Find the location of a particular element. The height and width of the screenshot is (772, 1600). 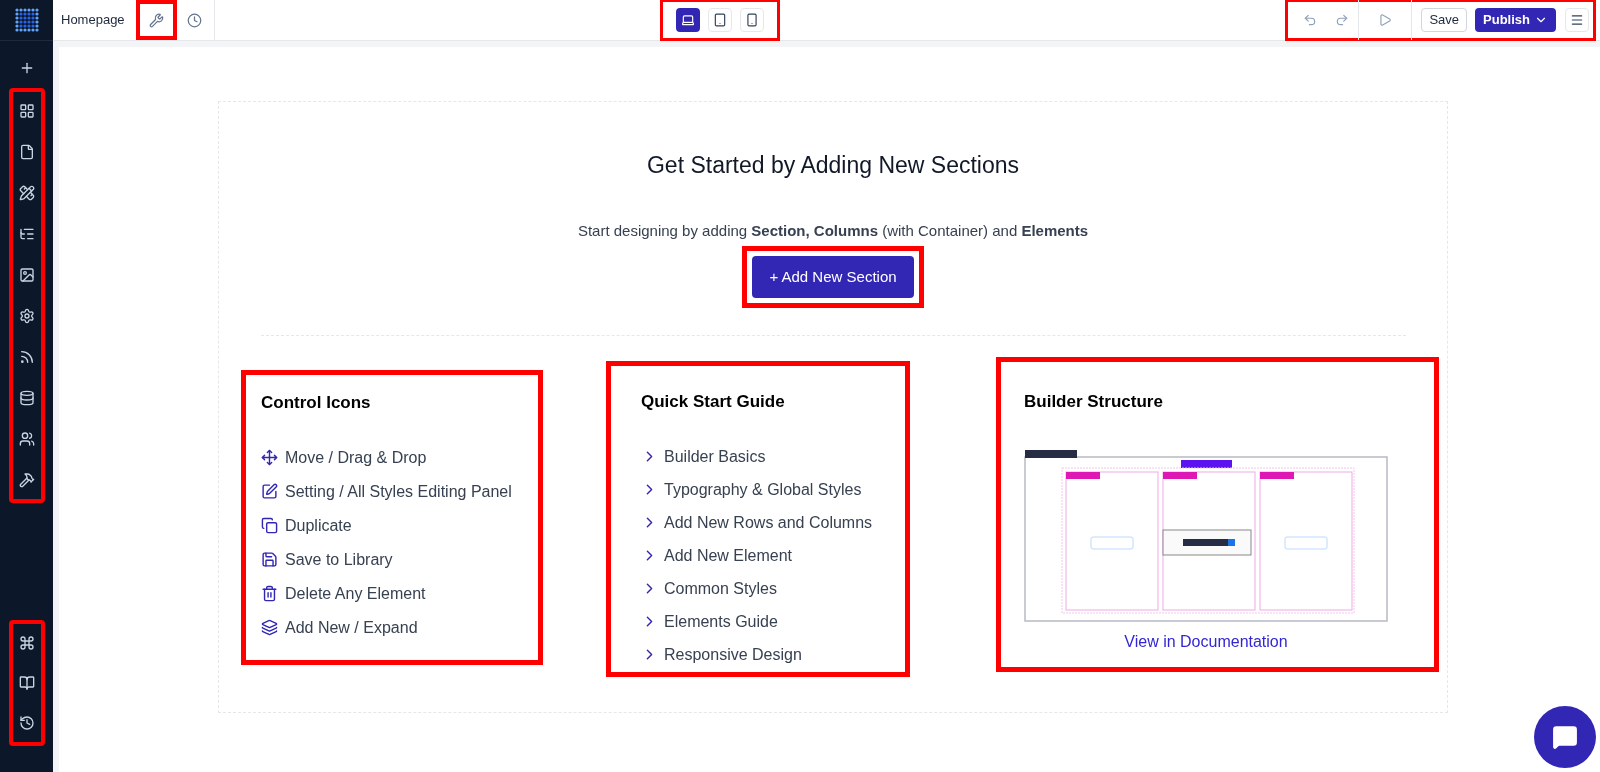

settings-icon is located at coordinates (26, 316).